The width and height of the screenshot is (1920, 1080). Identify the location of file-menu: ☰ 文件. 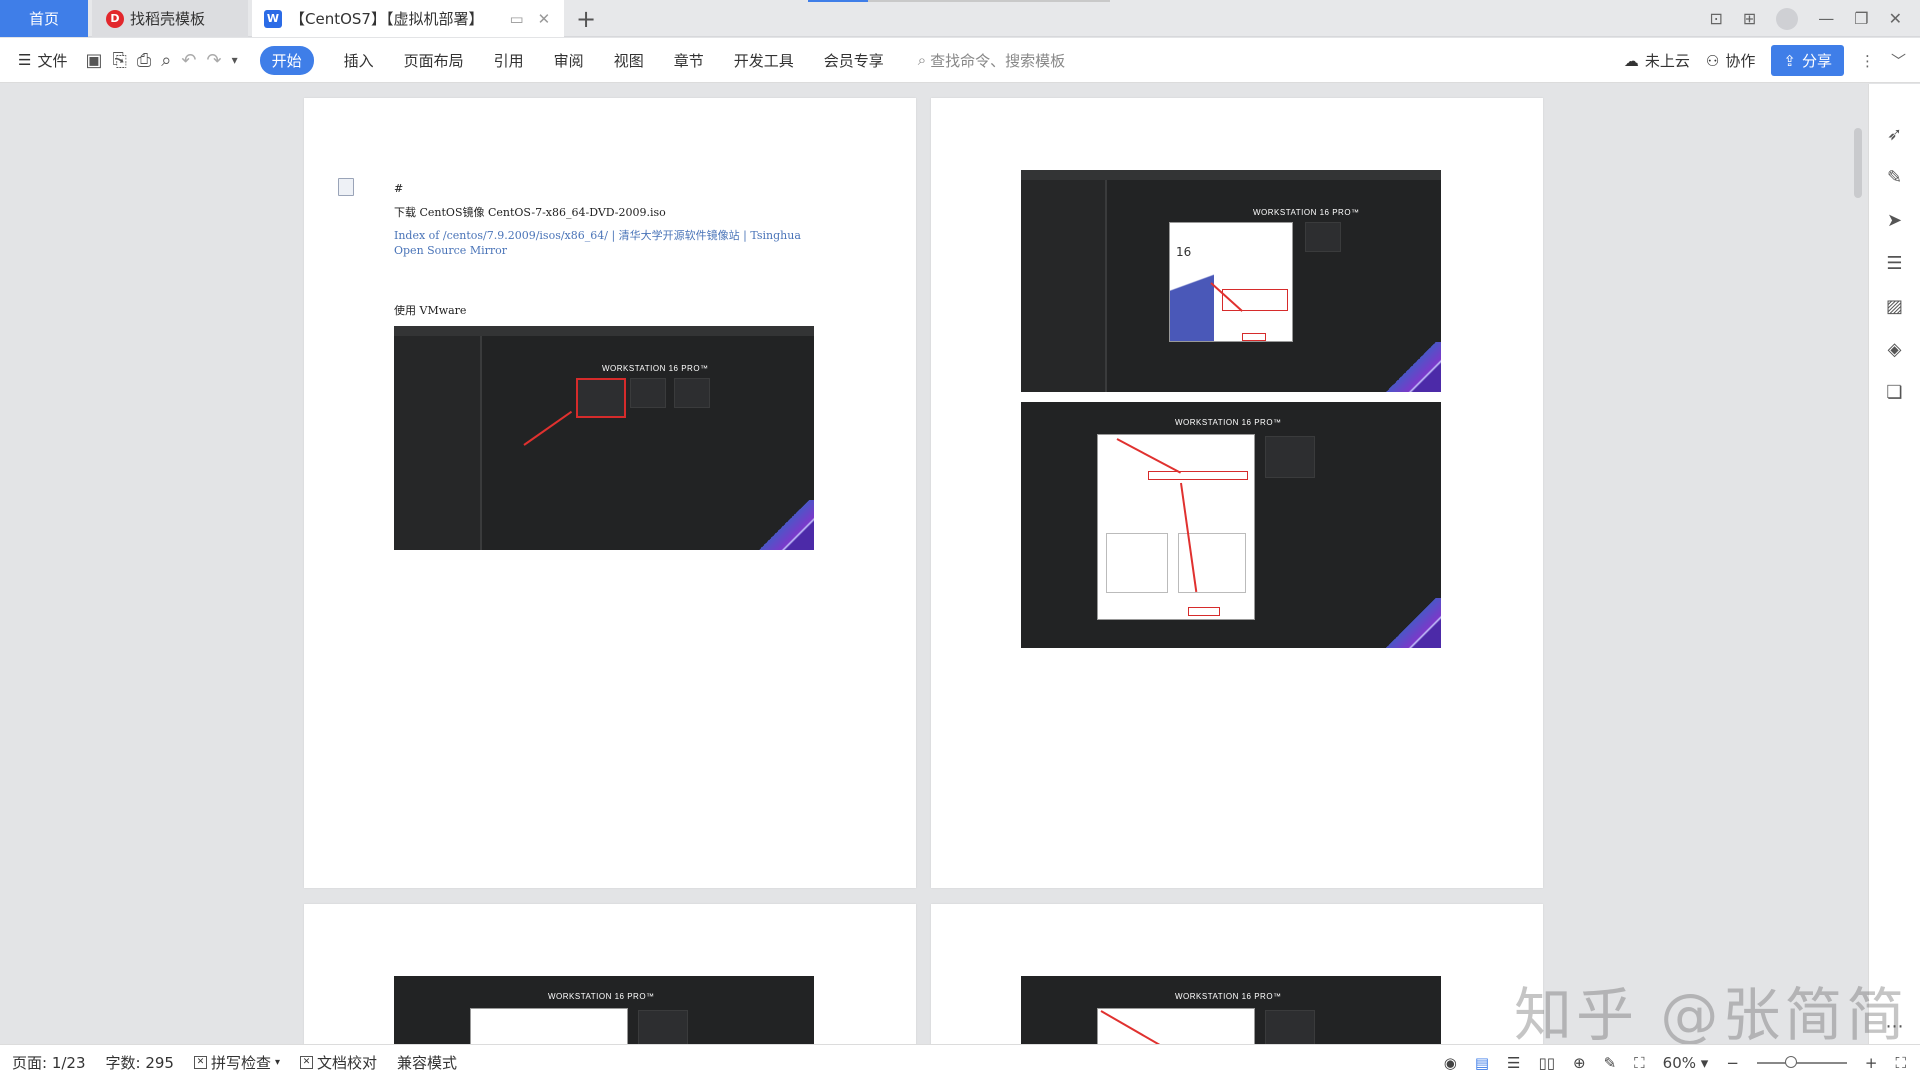
(42, 60).